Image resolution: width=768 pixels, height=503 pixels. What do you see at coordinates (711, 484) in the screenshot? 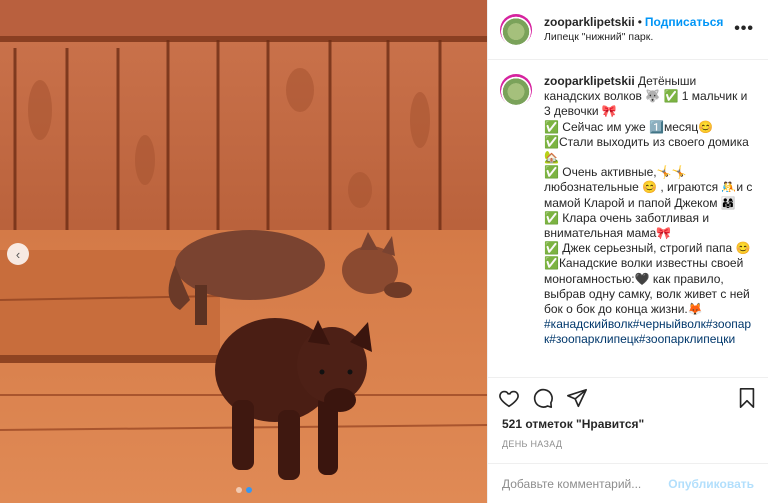
I see `publish-button: Опубликовать` at bounding box center [711, 484].